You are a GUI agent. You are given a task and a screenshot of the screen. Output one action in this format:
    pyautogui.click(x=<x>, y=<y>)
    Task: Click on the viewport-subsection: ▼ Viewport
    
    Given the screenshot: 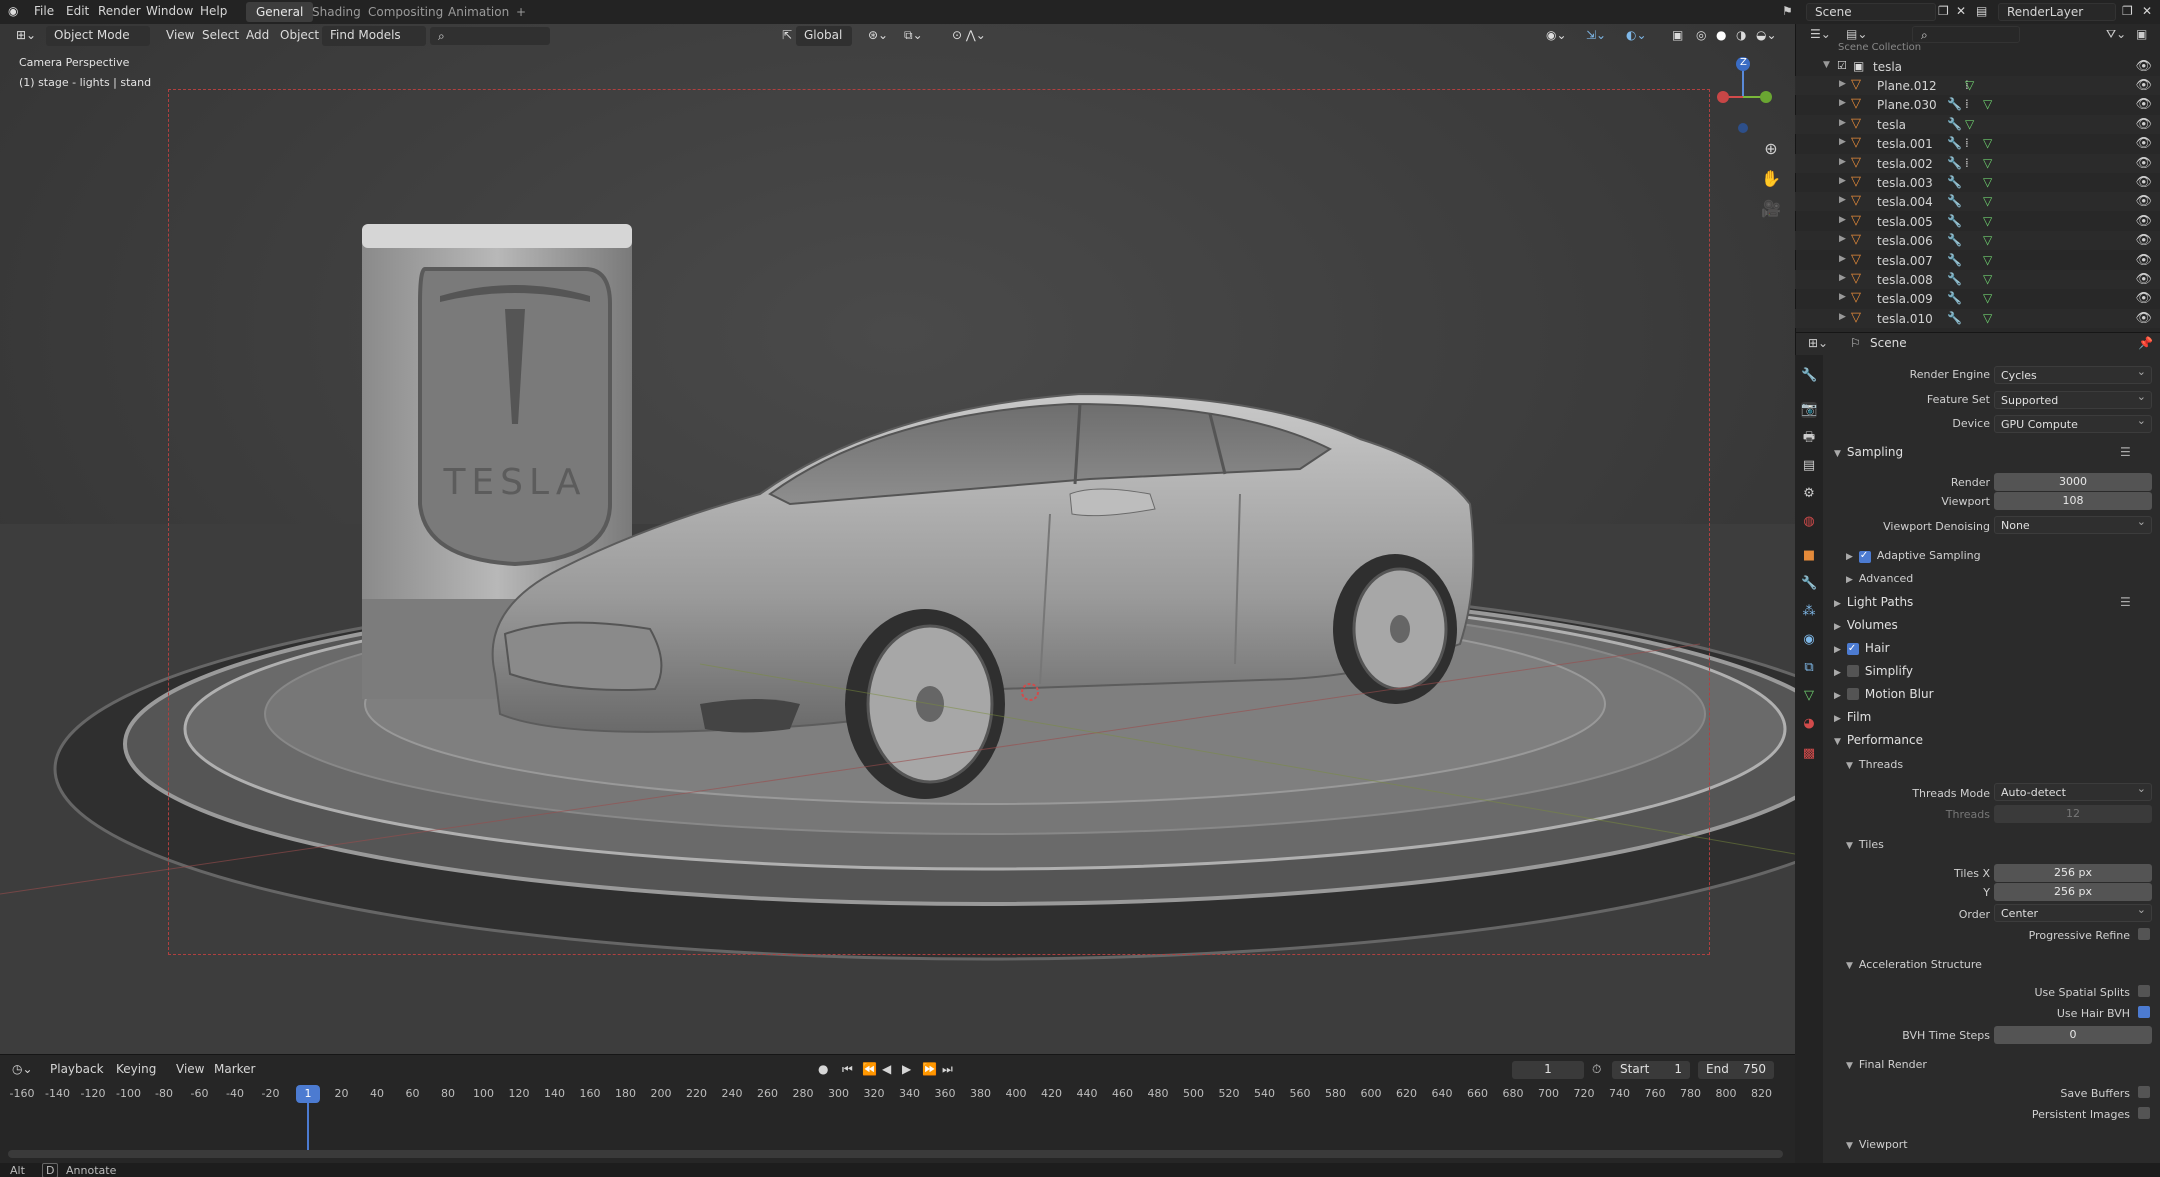 What is the action you would take?
    pyautogui.click(x=1877, y=1144)
    